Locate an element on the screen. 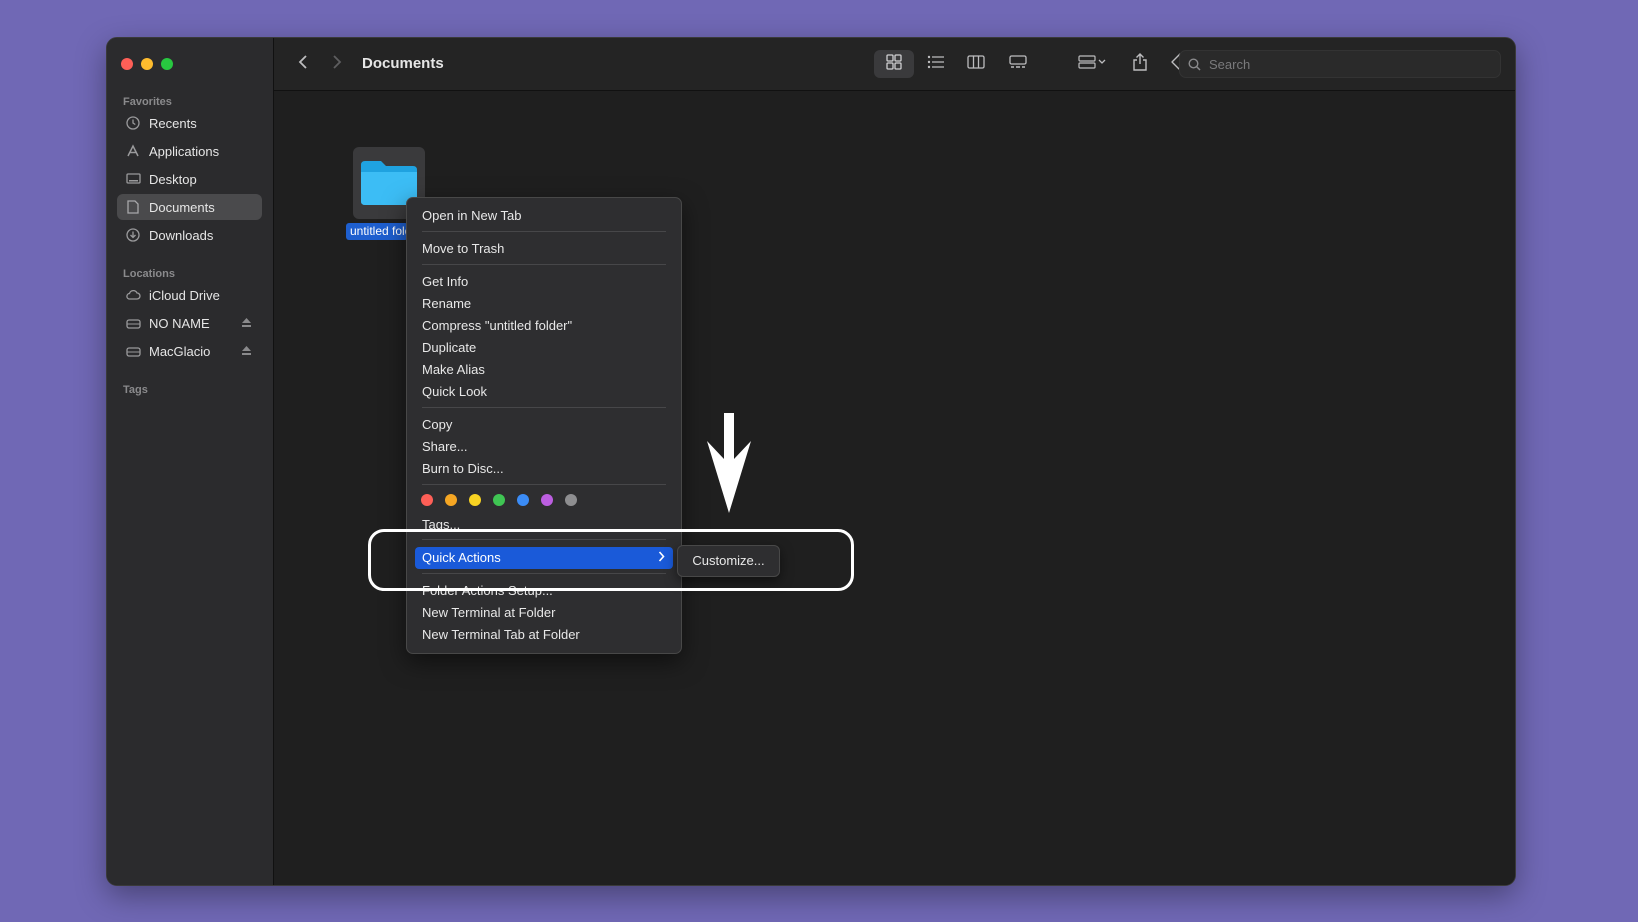 This screenshot has height=922, width=1638. chevron-right-icon is located at coordinates (337, 64).